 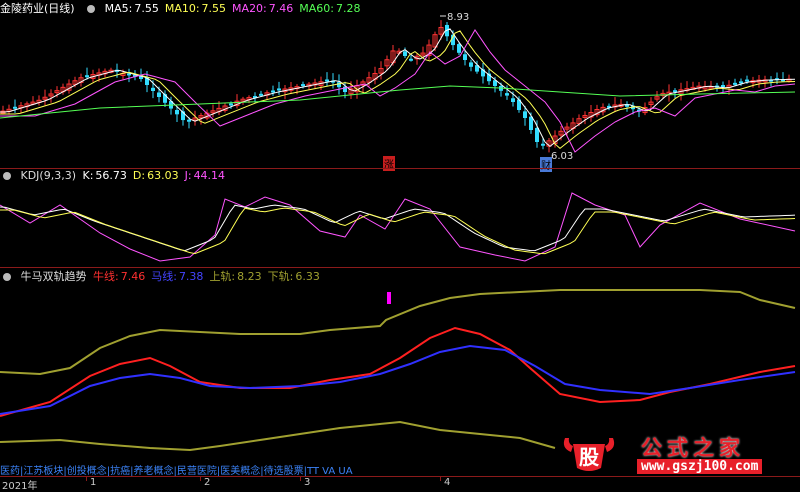 What do you see at coordinates (163, 175) in the screenshot?
I see `kdj-indicator-value: 63.03` at bounding box center [163, 175].